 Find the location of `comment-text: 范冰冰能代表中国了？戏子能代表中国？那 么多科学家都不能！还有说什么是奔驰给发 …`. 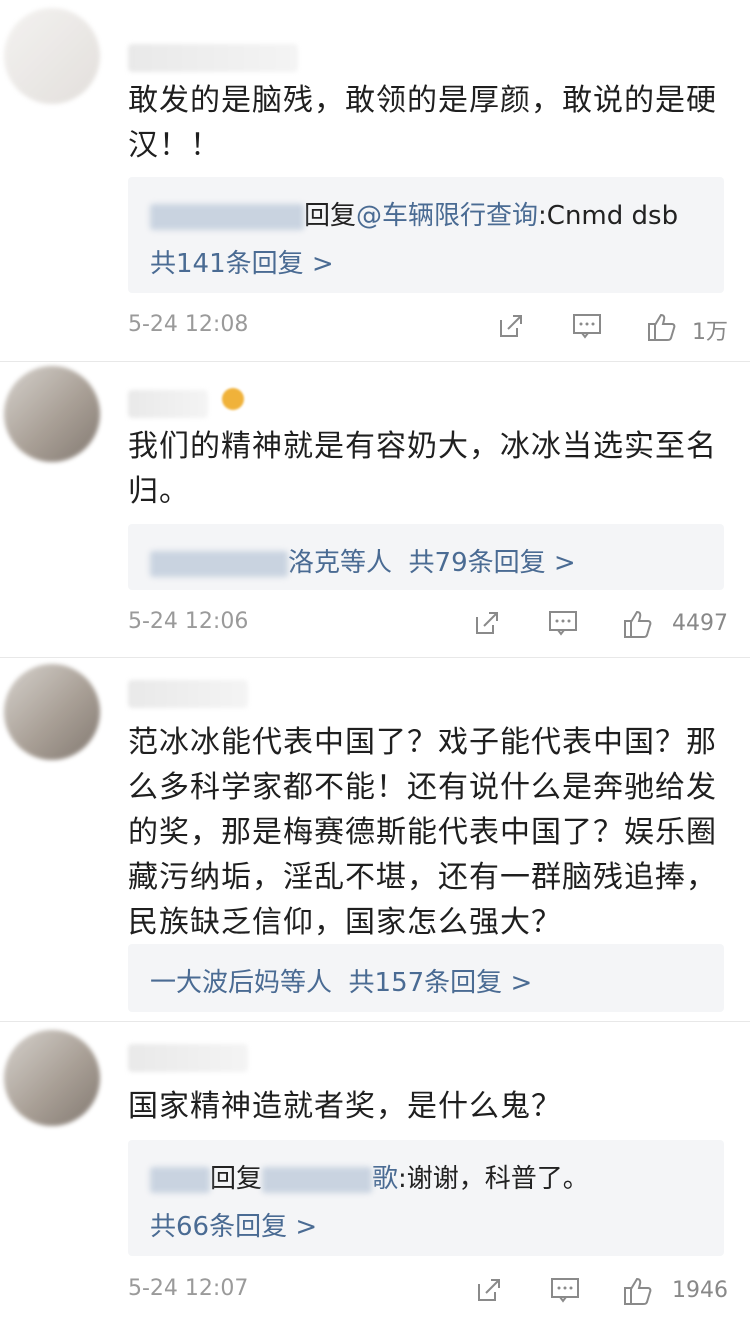

comment-text: 范冰冰能代表中国了？戏子能代表中国？那 么多科学家都不能！还有说什么是奔驰给发 … is located at coordinates (422, 832).